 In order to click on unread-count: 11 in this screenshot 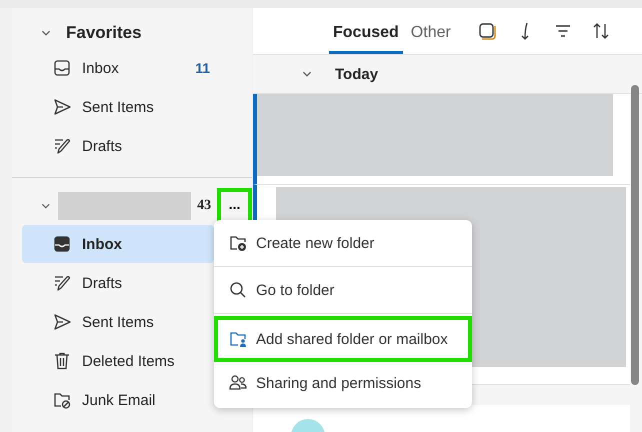, I will do `click(202, 68)`.